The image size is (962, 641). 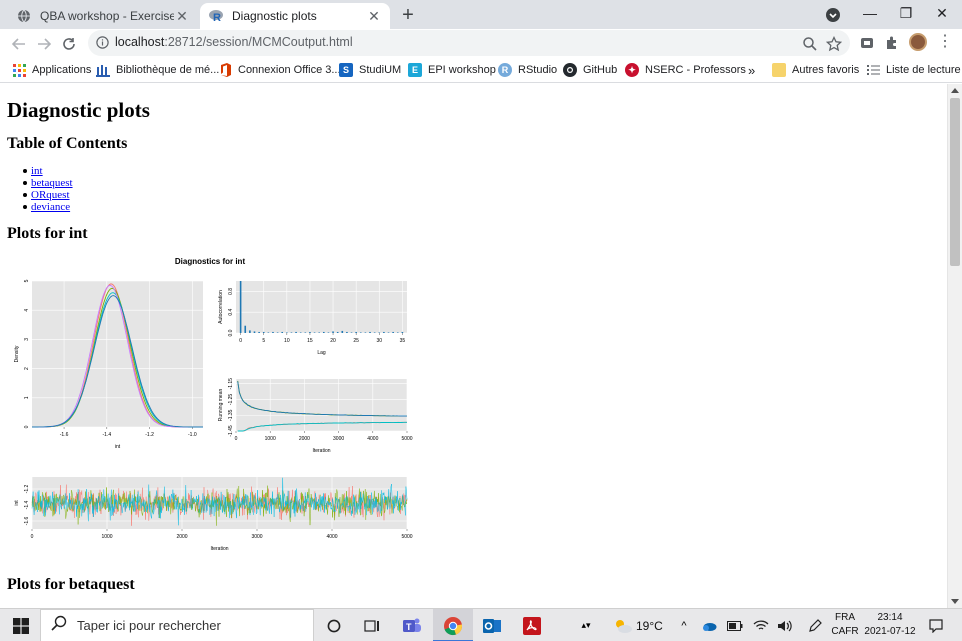 I want to click on minimize-button: —, so click(x=870, y=14).